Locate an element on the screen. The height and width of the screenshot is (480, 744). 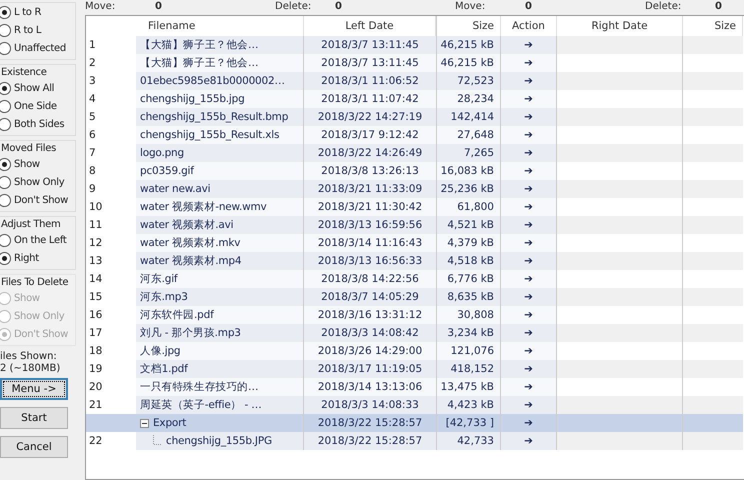
table-row: 12 water 视频素材.mkv 2018/3/14 11:16:43 4,379 kB ➔ is located at coordinates (415, 243).